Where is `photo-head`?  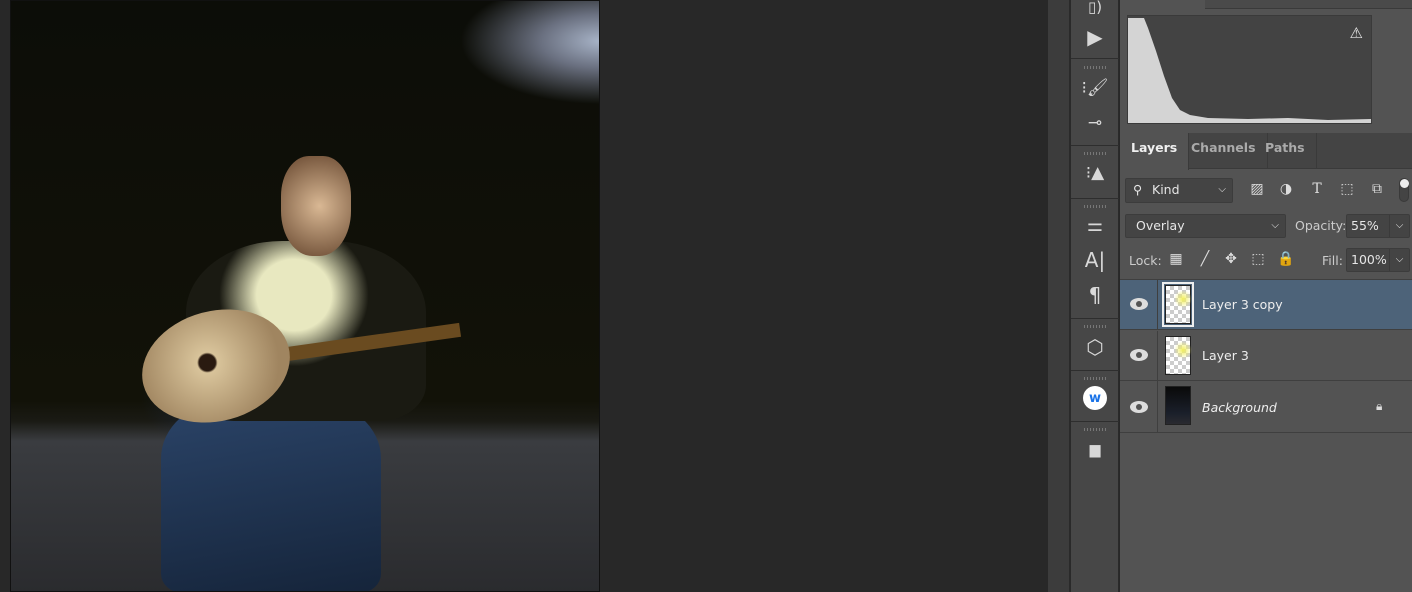 photo-head is located at coordinates (316, 206).